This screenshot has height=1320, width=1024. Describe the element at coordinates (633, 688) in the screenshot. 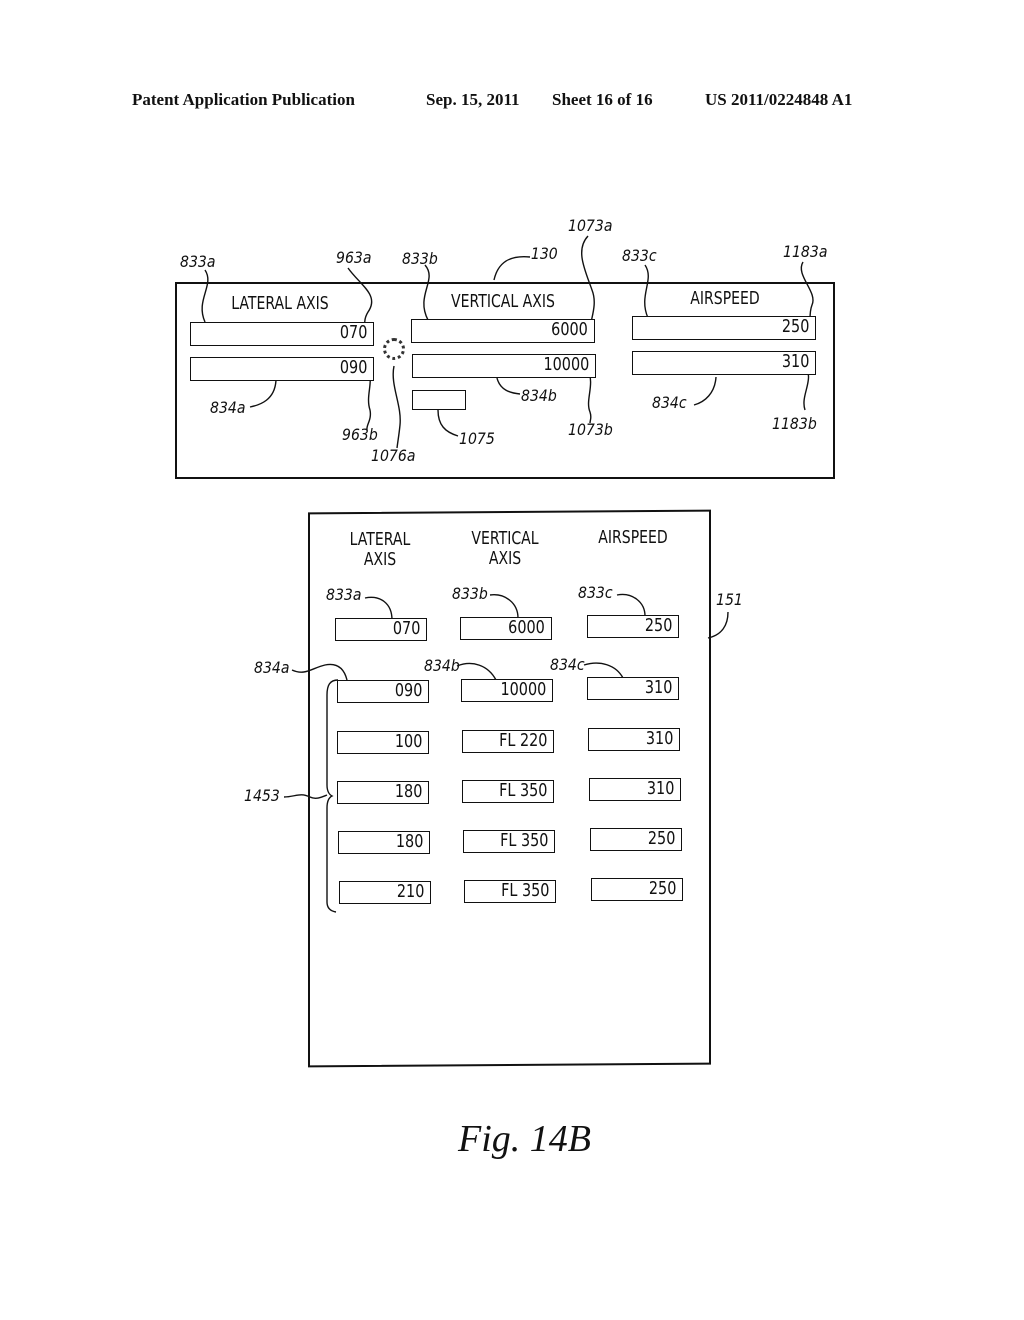

I see `row1-airspeed-field: 310` at that location.